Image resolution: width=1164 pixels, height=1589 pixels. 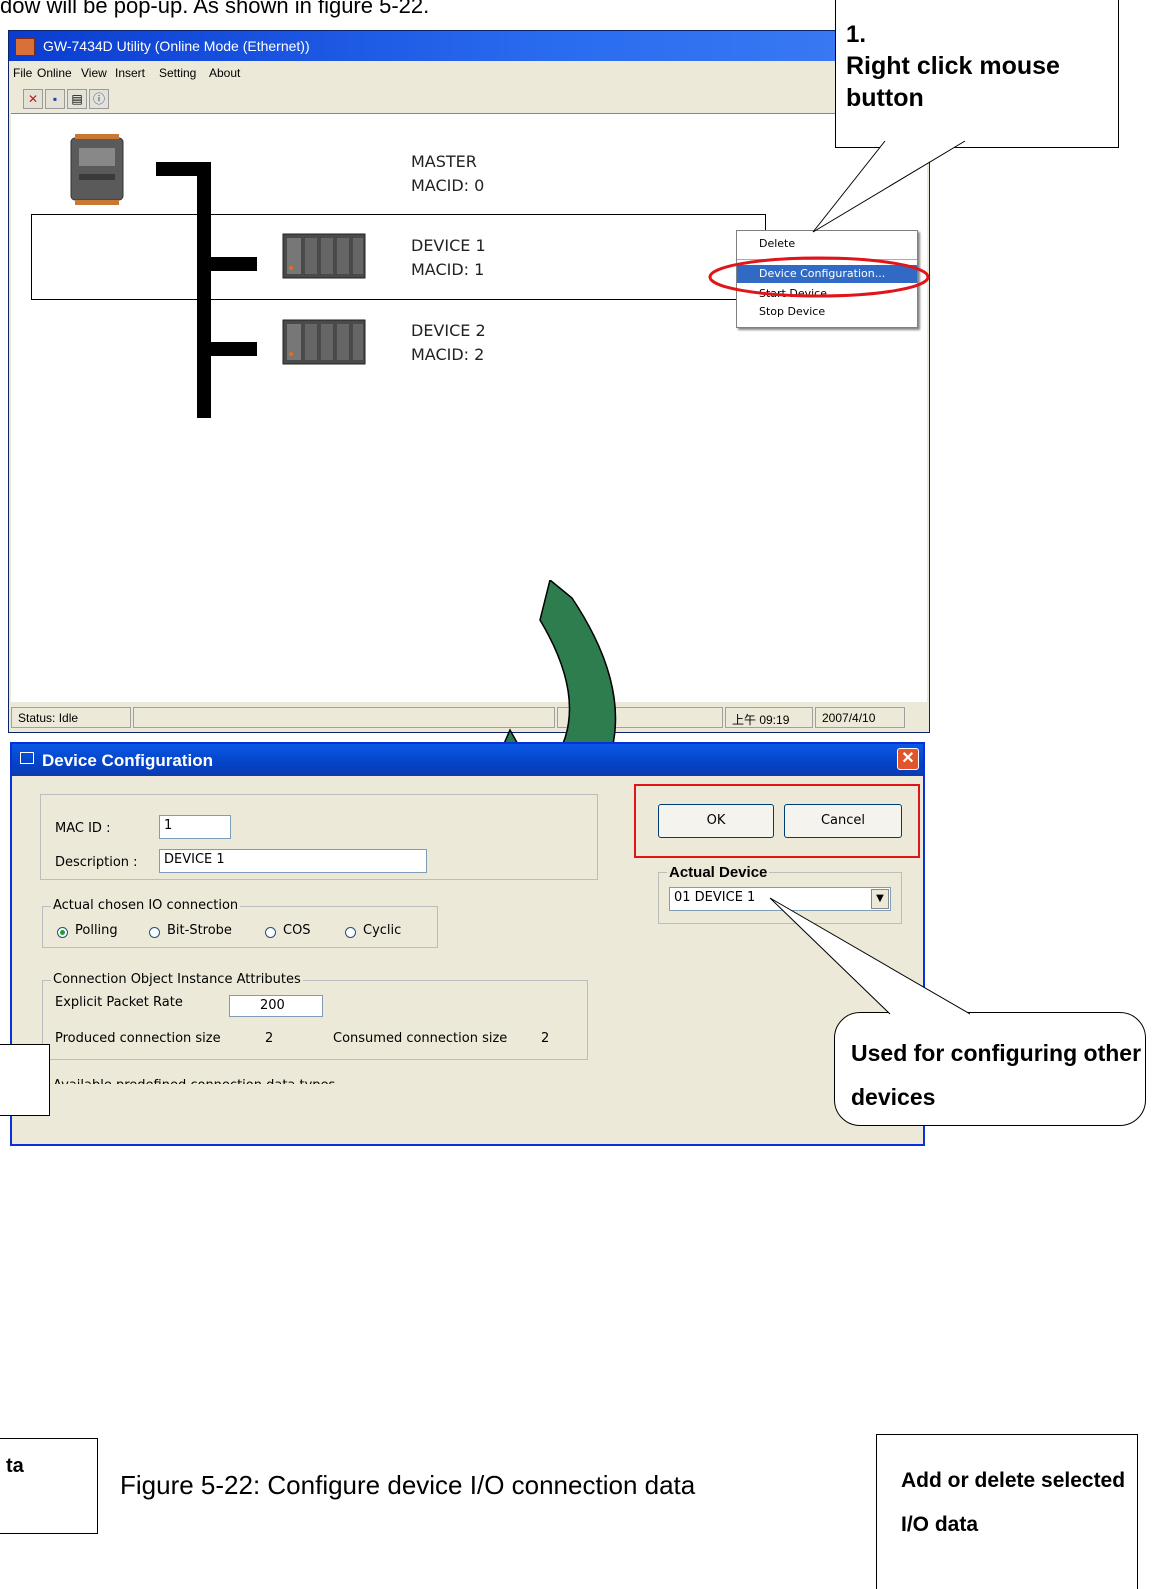 I want to click on connection-attributes-label: Connection Object Instance Attributes, so click(x=177, y=979).